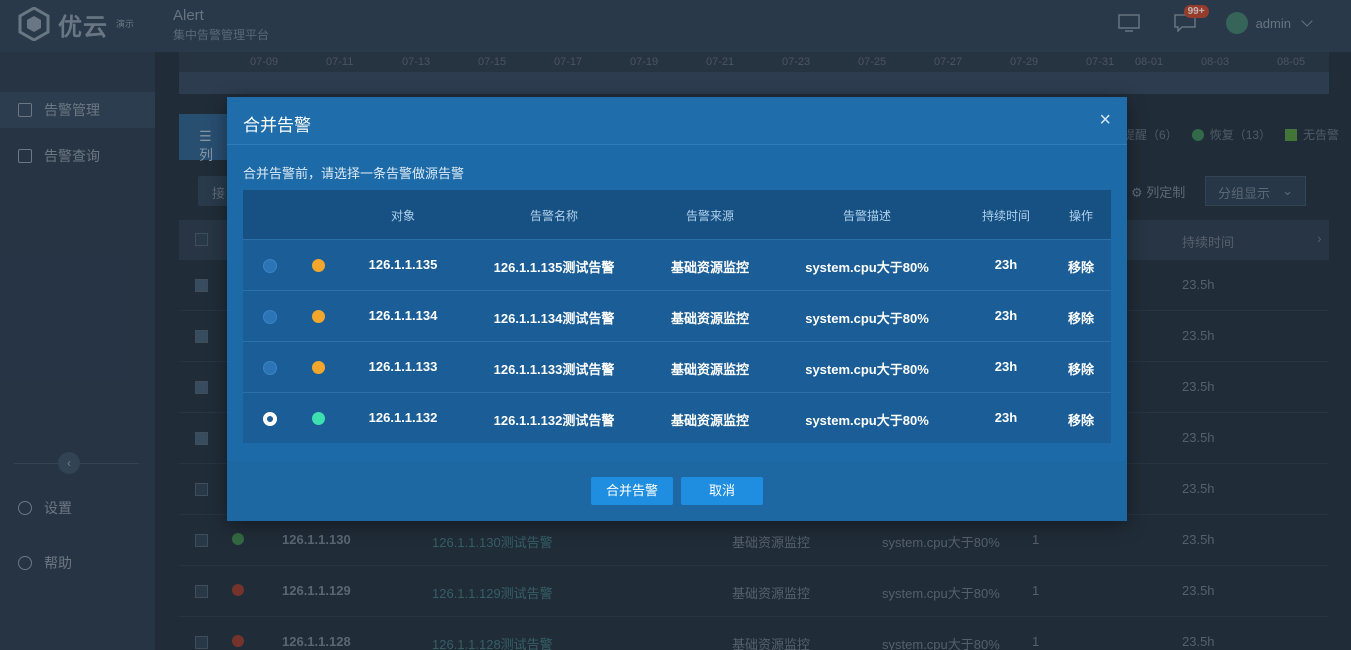  Describe the element at coordinates (677, 121) in the screenshot. I see `dialog-header: 合并告警 ×` at that location.